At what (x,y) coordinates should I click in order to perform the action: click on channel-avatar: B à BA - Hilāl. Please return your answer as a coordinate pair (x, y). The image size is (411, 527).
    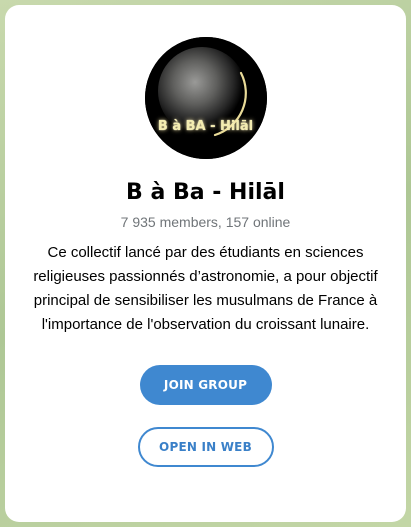
    Looking at the image, I should click on (205, 98).